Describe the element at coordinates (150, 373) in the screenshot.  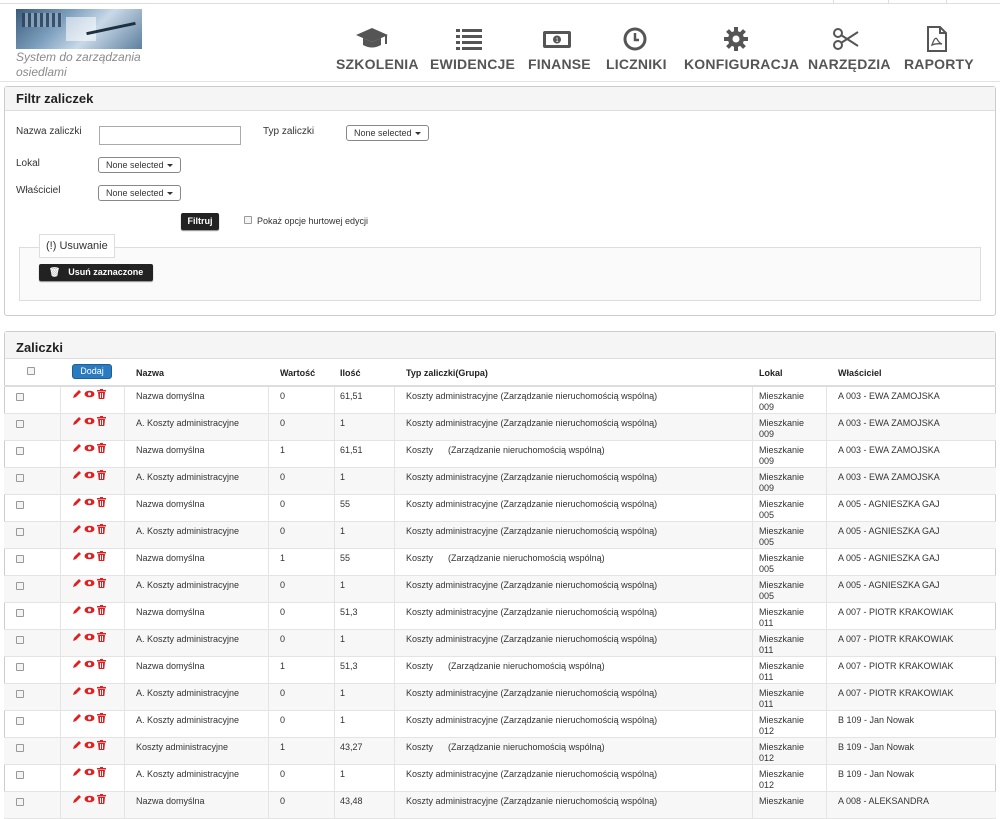
I see `col-header-nazwa: Nazwa` at that location.